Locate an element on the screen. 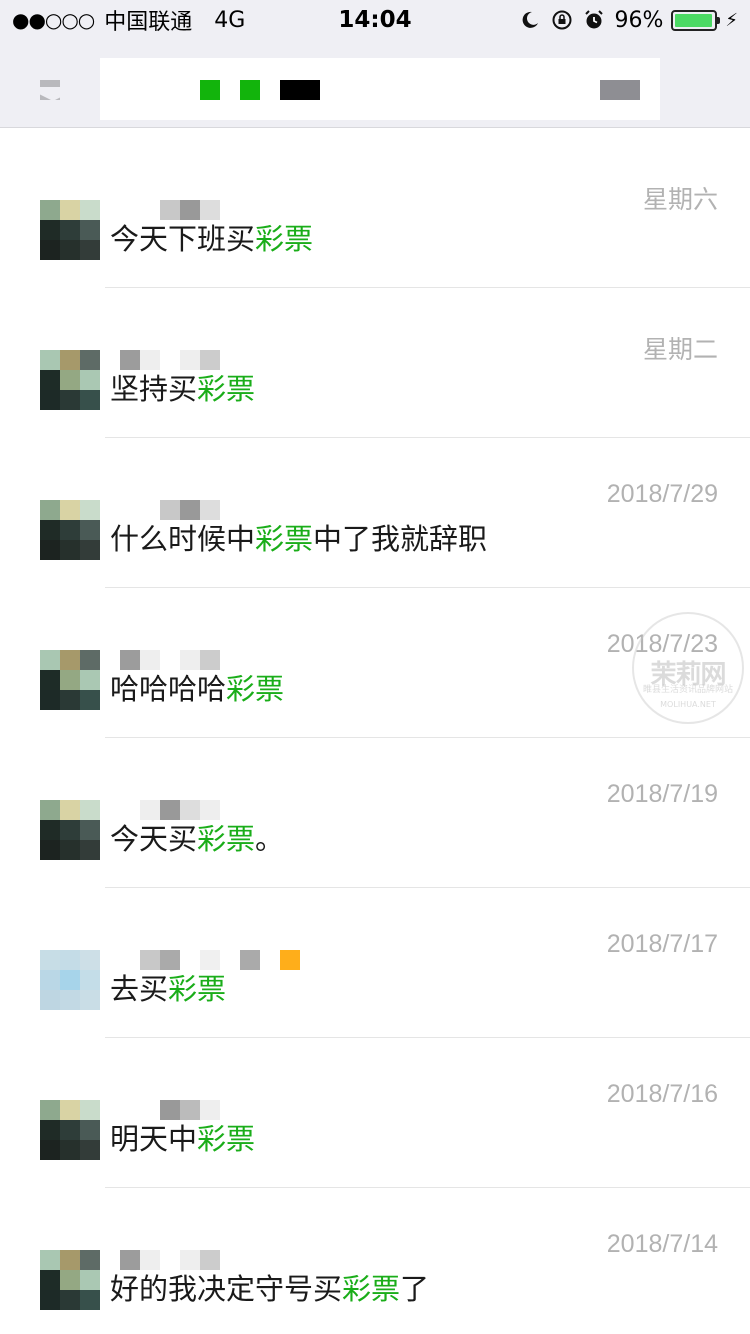 The image size is (750, 1334). snippet-text: 去买 is located at coordinates (139, 989).